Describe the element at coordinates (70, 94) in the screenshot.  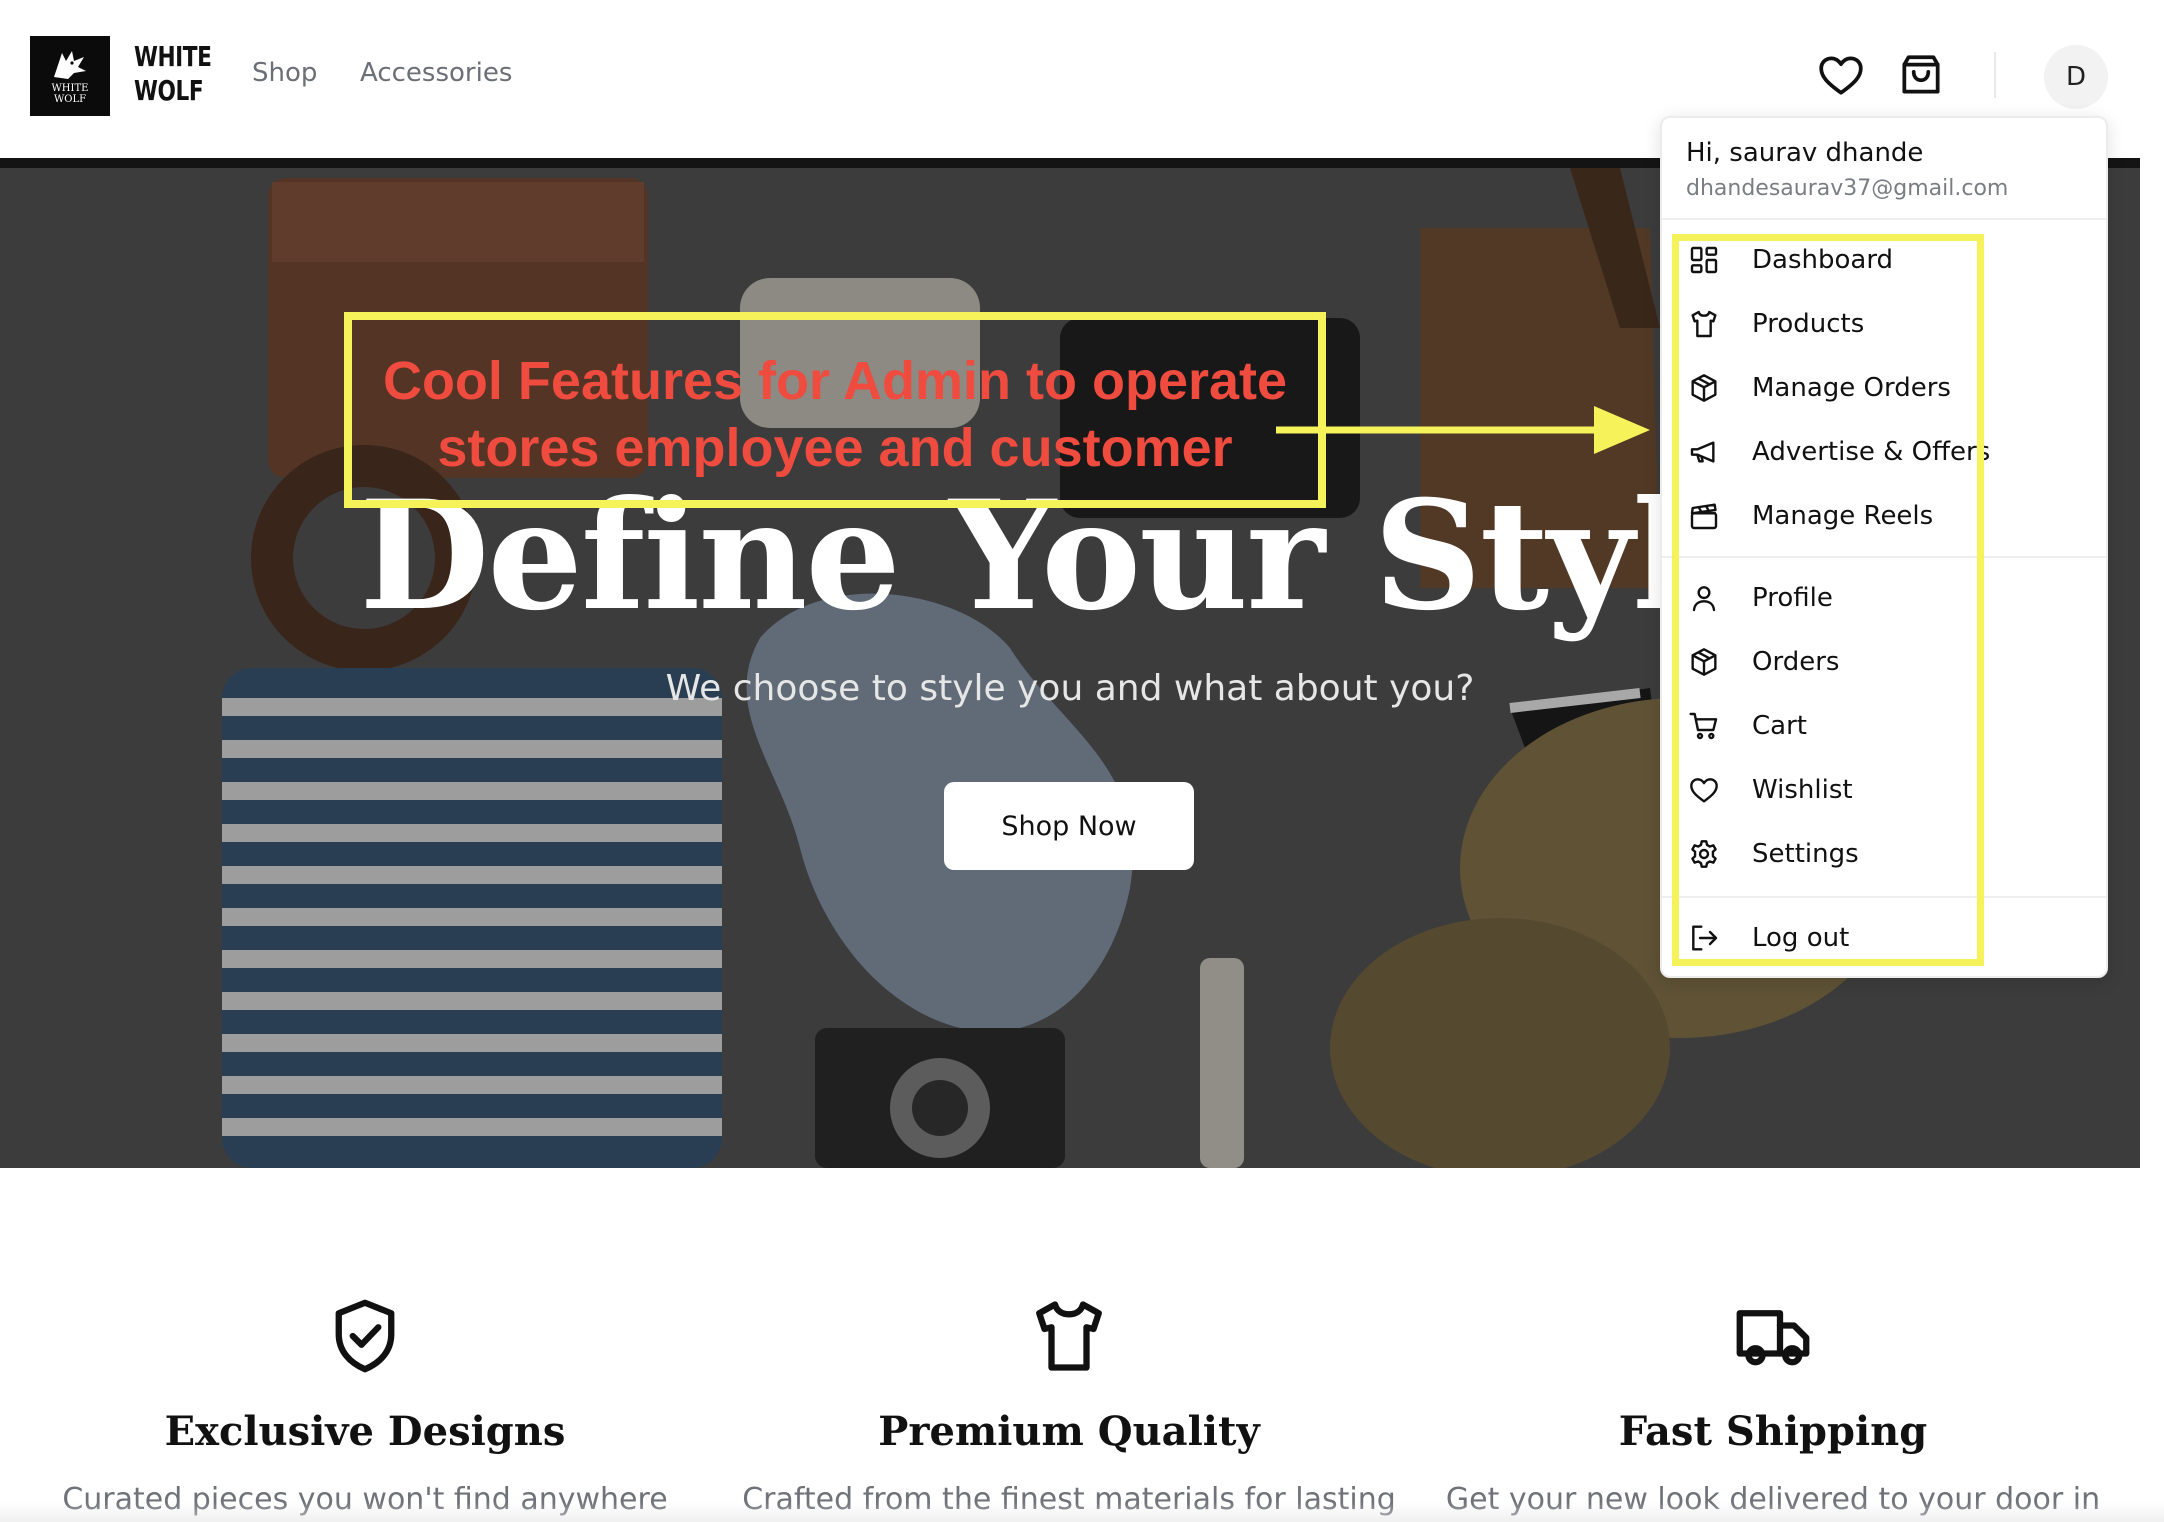
I see `logo-text: WHITE WOLF` at that location.